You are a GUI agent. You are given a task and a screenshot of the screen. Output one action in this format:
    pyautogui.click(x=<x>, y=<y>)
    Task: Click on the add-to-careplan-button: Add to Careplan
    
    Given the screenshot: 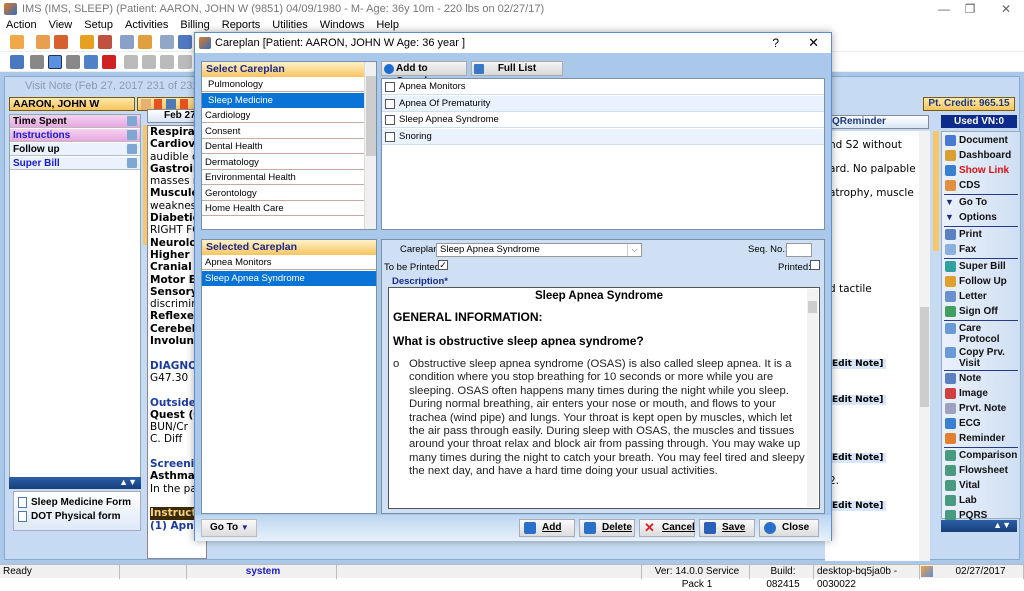 What is the action you would take?
    pyautogui.click(x=424, y=74)
    